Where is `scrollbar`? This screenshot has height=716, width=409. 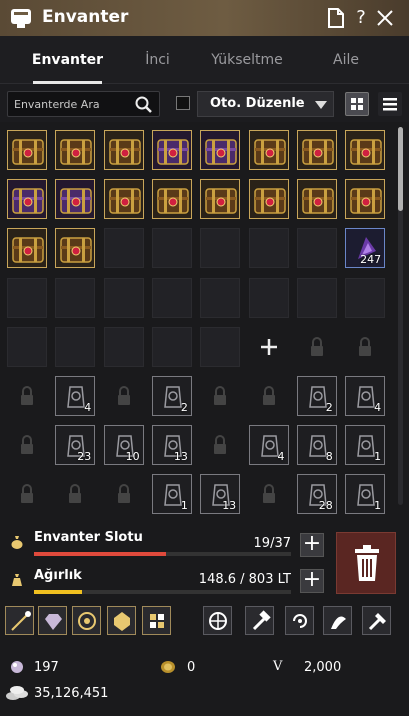
scrollbar is located at coordinates (400, 316).